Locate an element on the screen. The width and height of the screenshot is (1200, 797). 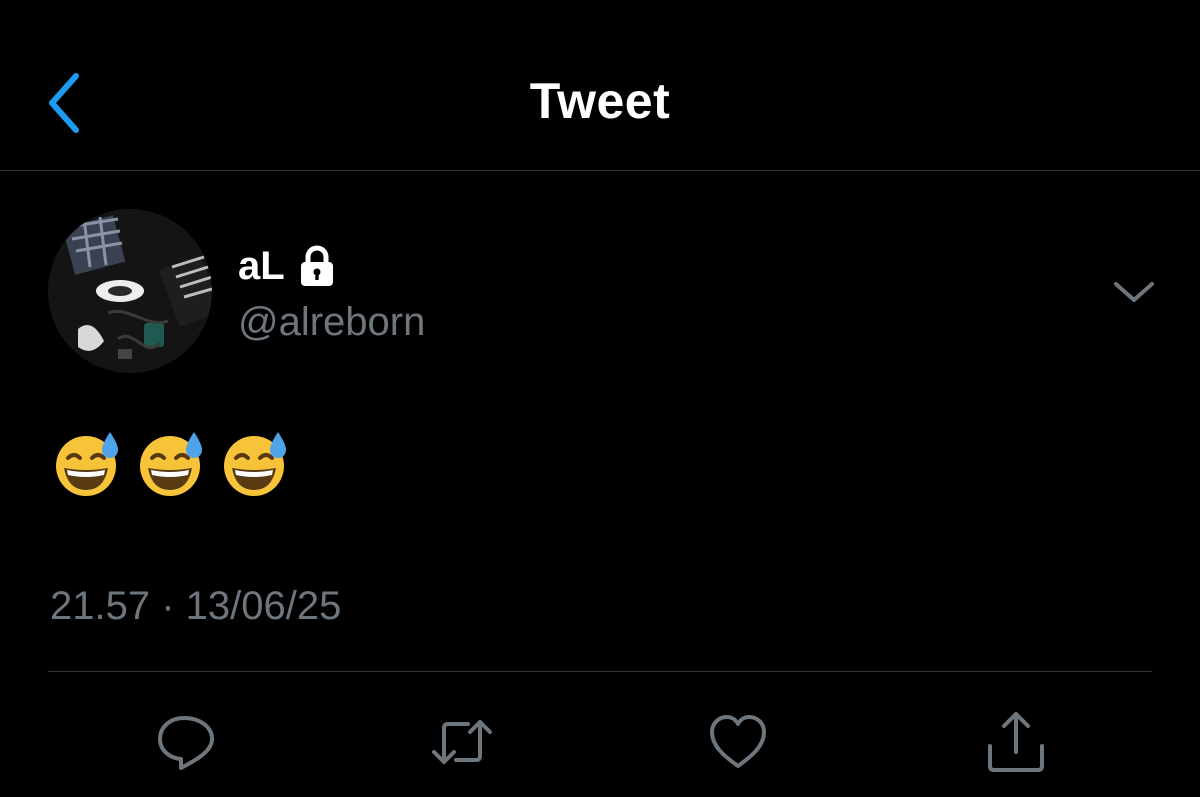
share-button is located at coordinates (1016, 742).